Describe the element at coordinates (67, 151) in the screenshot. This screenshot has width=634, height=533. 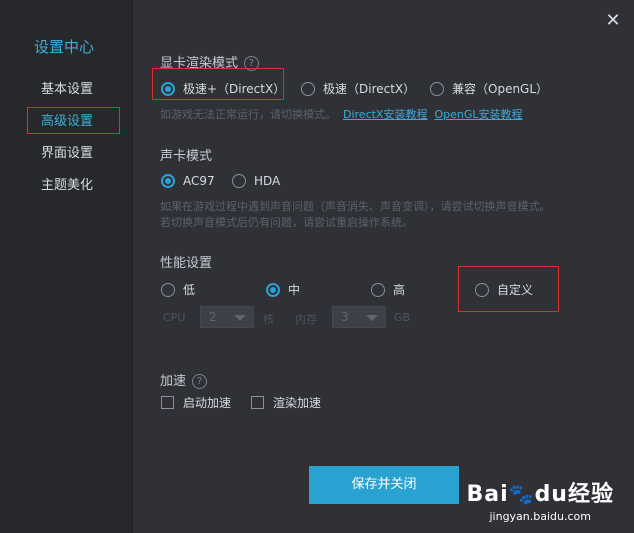
I see `sidebar-item-interface: 界面设置` at that location.